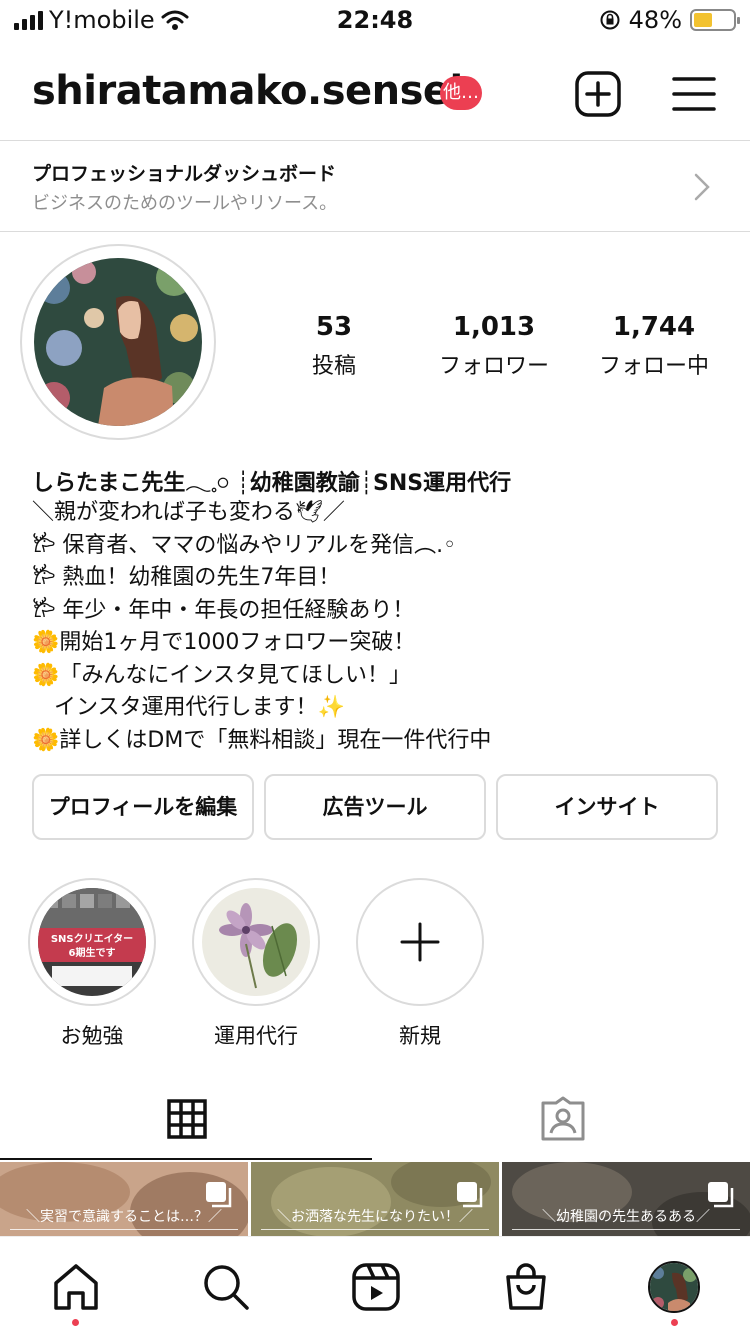 Image resolution: width=750 pixels, height=1334 pixels. What do you see at coordinates (143, 807) in the screenshot?
I see `edit-profile-button: プロフィールを編集` at bounding box center [143, 807].